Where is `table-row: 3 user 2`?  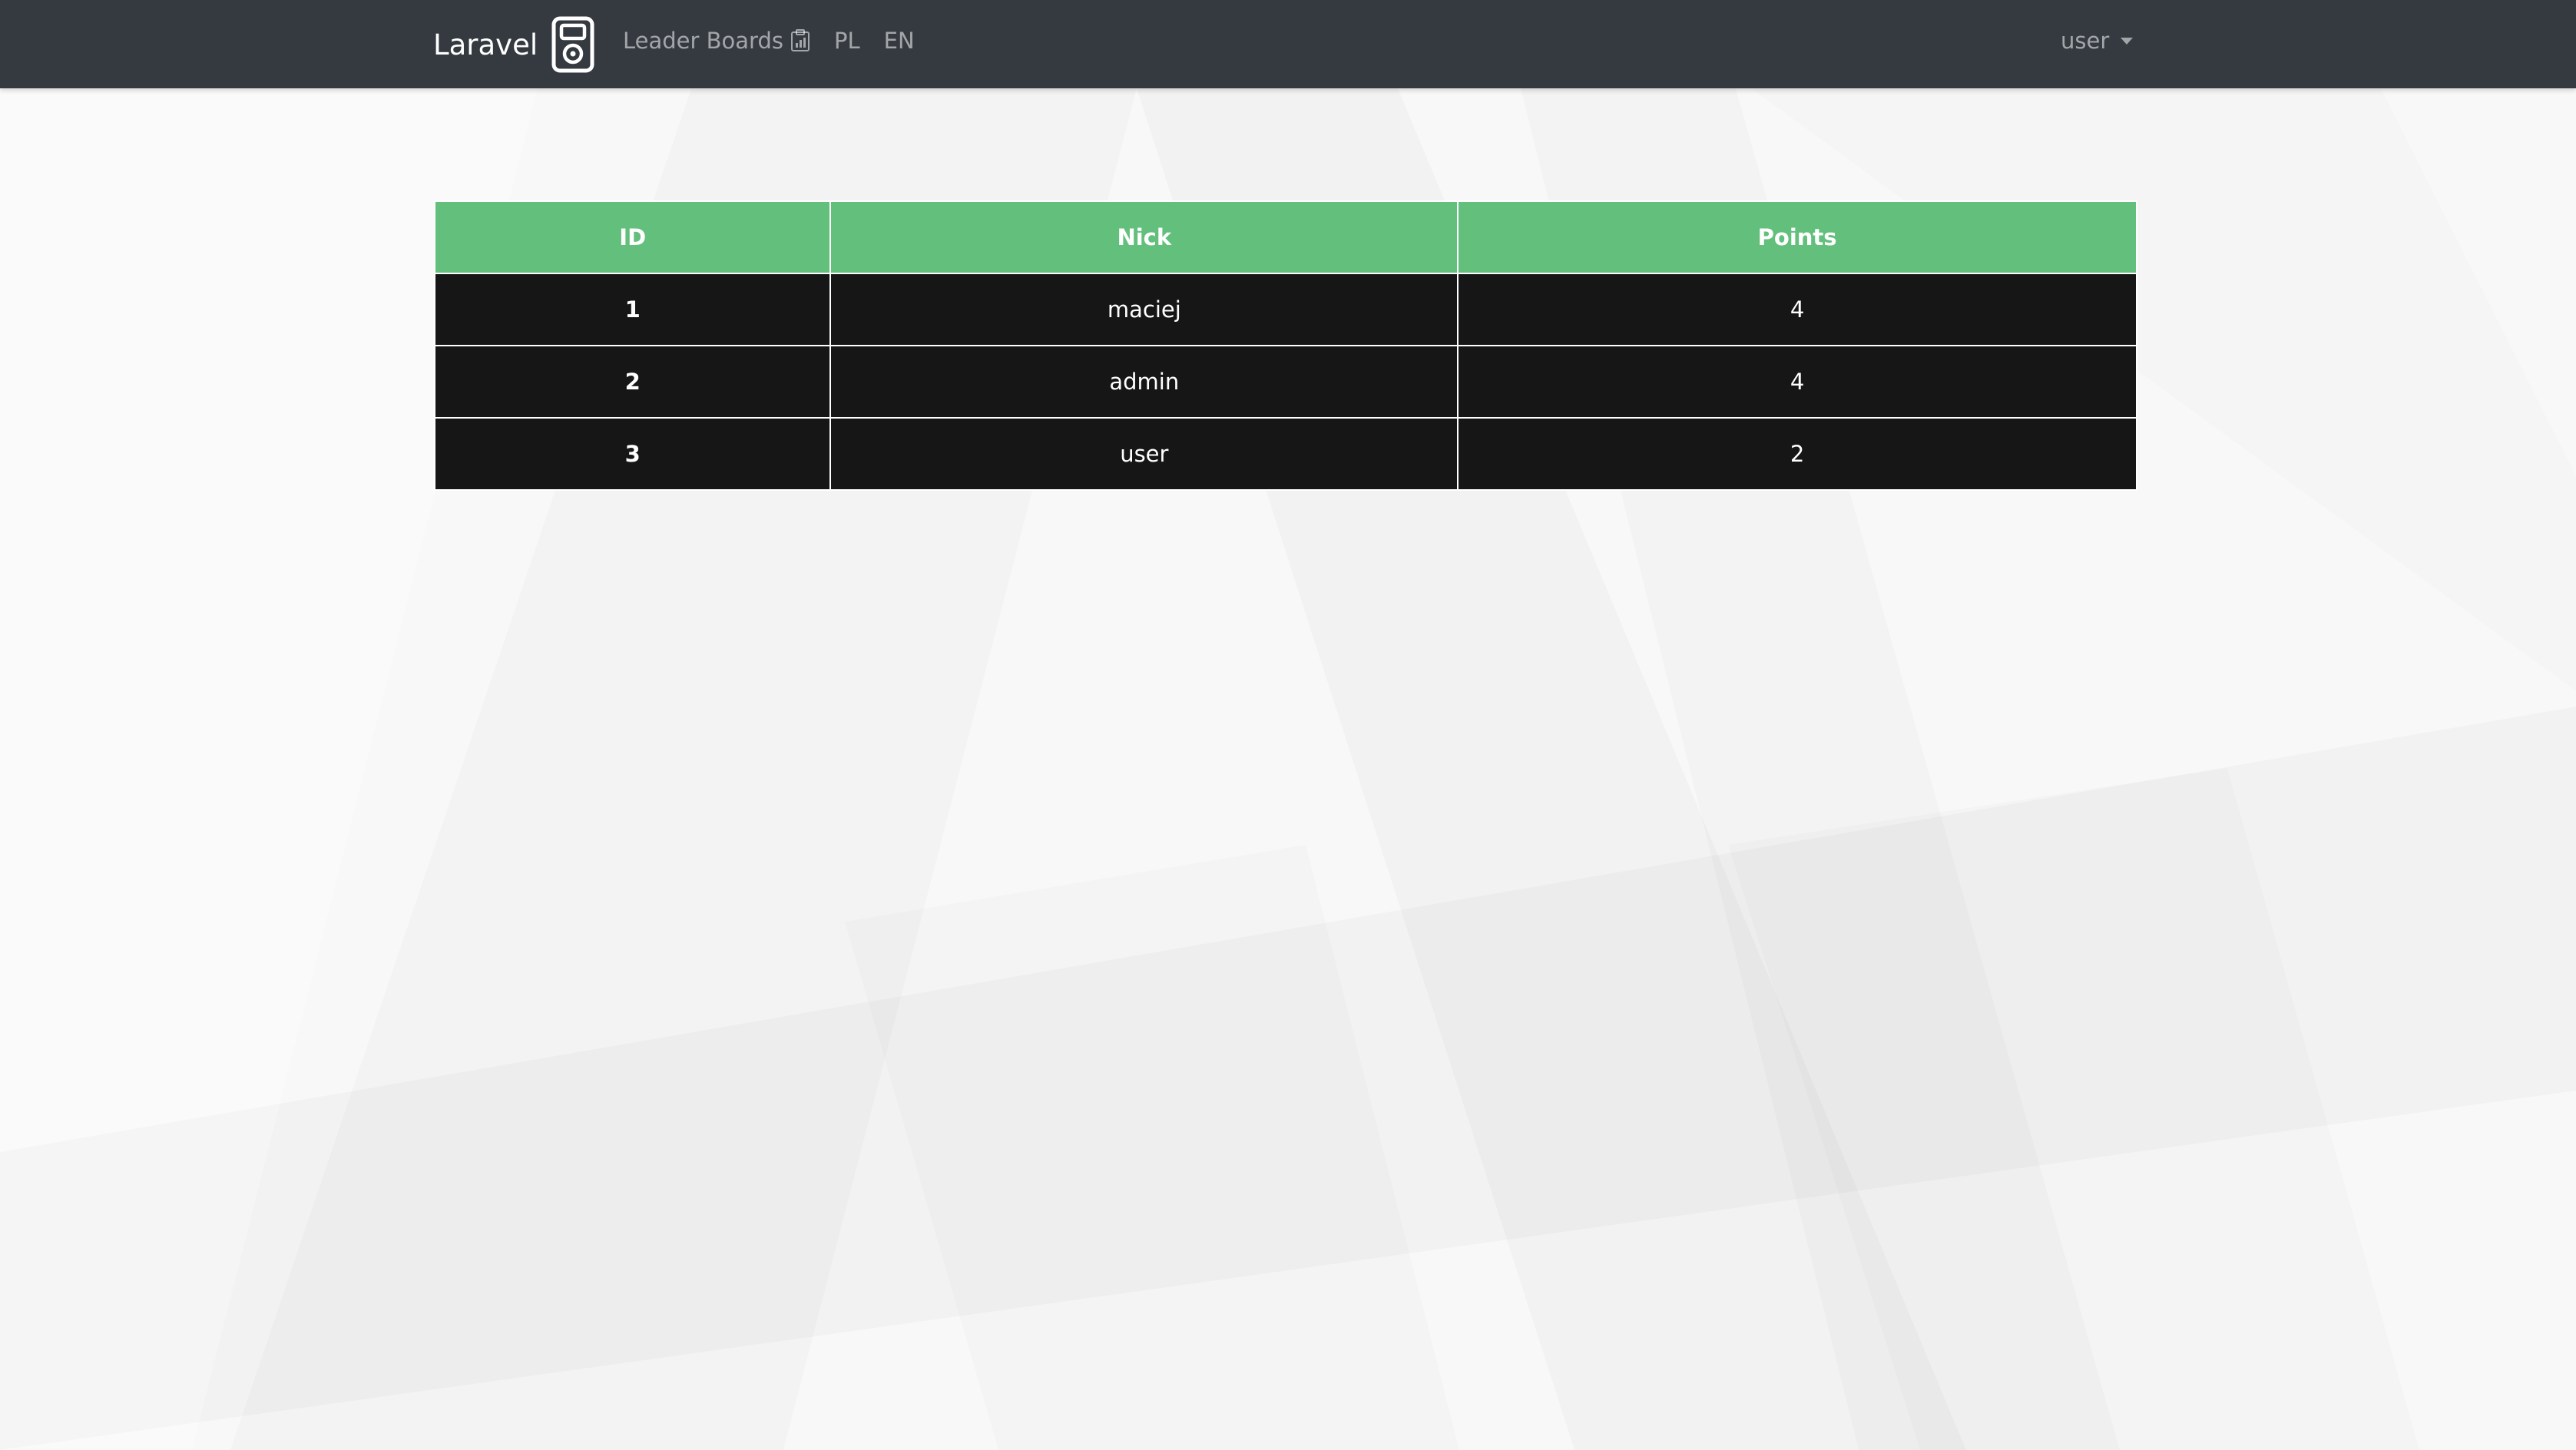
table-row: 3 user 2 is located at coordinates (1285, 454).